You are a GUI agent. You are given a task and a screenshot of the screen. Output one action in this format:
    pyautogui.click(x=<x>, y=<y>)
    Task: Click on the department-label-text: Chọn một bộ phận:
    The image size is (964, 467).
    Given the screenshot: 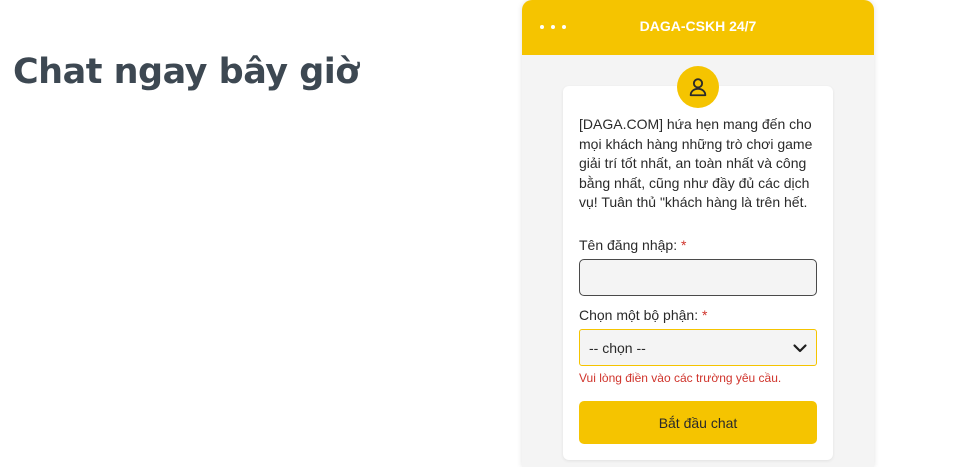 What is the action you would take?
    pyautogui.click(x=639, y=315)
    